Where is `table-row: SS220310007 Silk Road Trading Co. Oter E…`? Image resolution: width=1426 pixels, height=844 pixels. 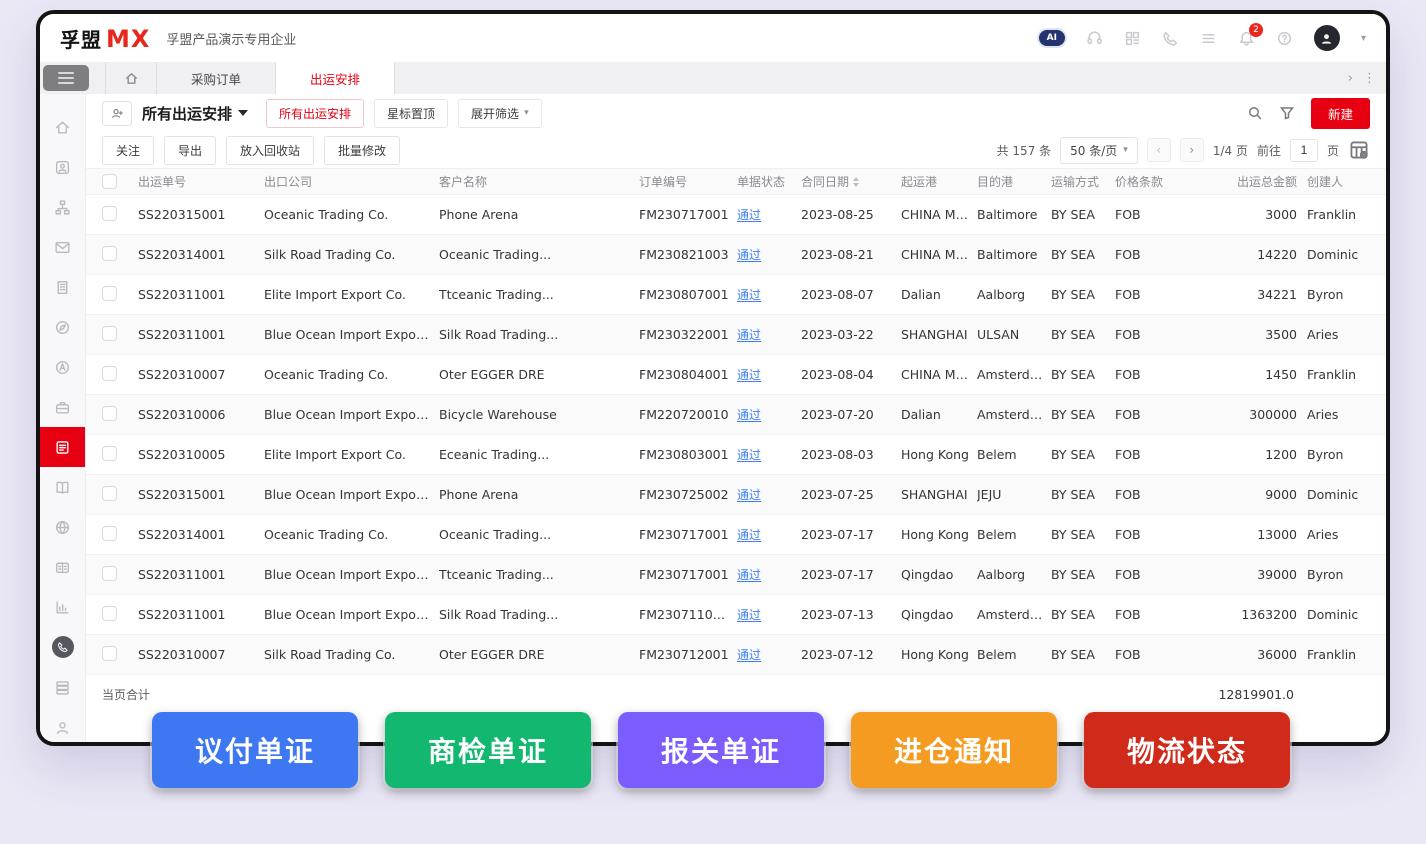 table-row: SS220310007 Silk Road Trading Co. Oter E… is located at coordinates (736, 655).